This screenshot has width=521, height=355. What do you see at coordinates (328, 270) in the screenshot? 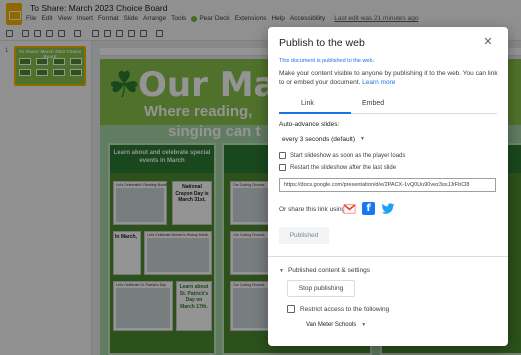
I see `published-settings-label: Published content & settings` at bounding box center [328, 270].